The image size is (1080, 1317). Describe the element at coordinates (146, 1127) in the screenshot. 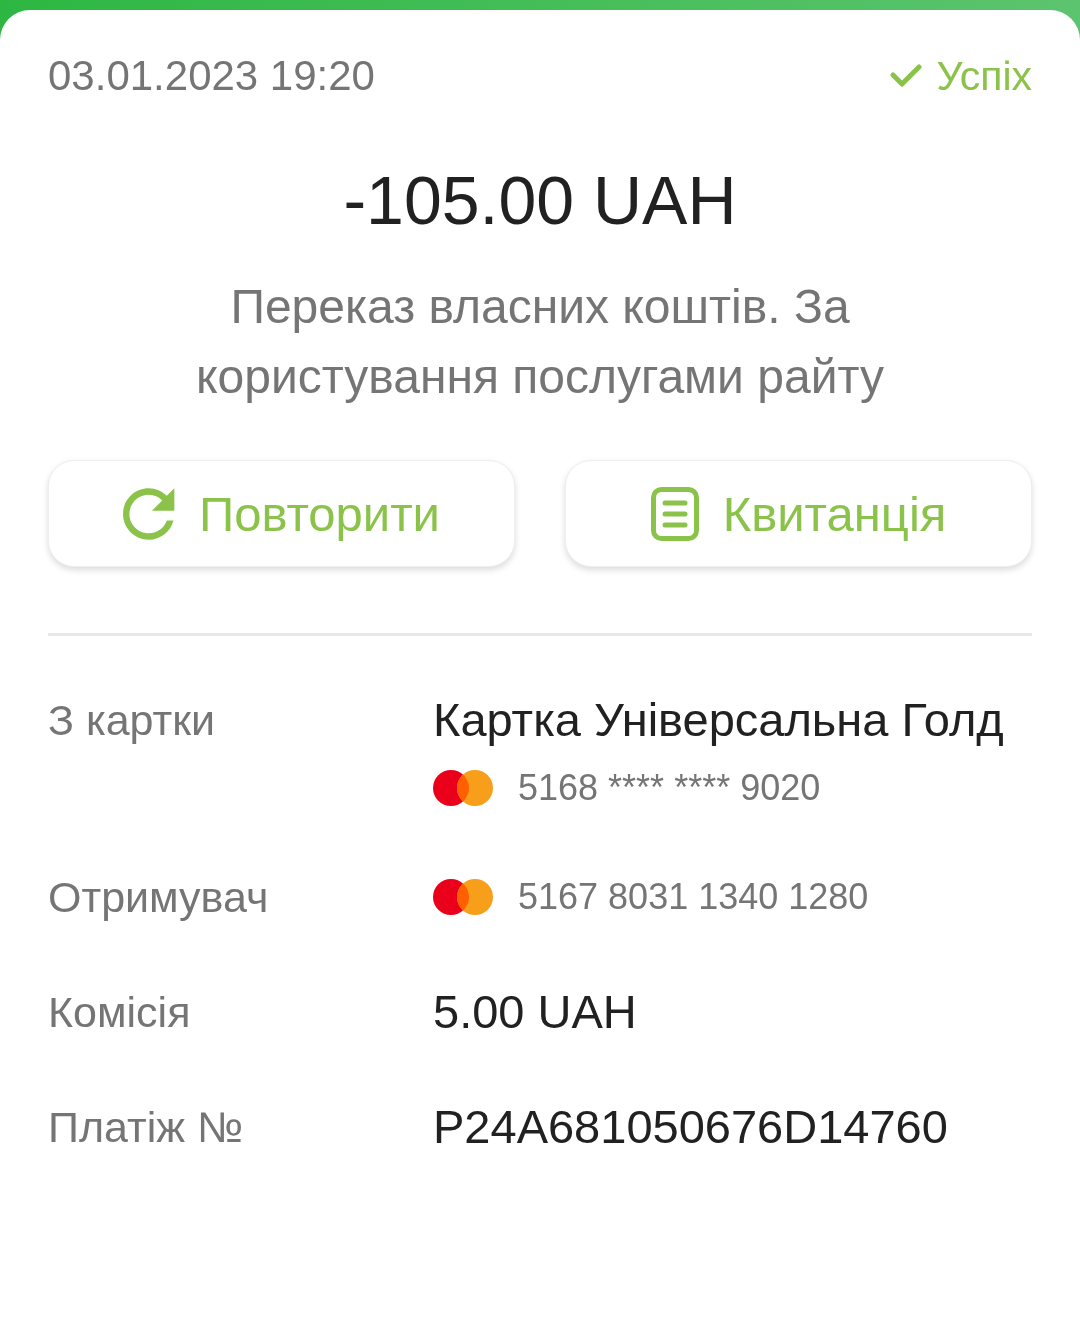

I see `detail-label: Платіж №` at that location.